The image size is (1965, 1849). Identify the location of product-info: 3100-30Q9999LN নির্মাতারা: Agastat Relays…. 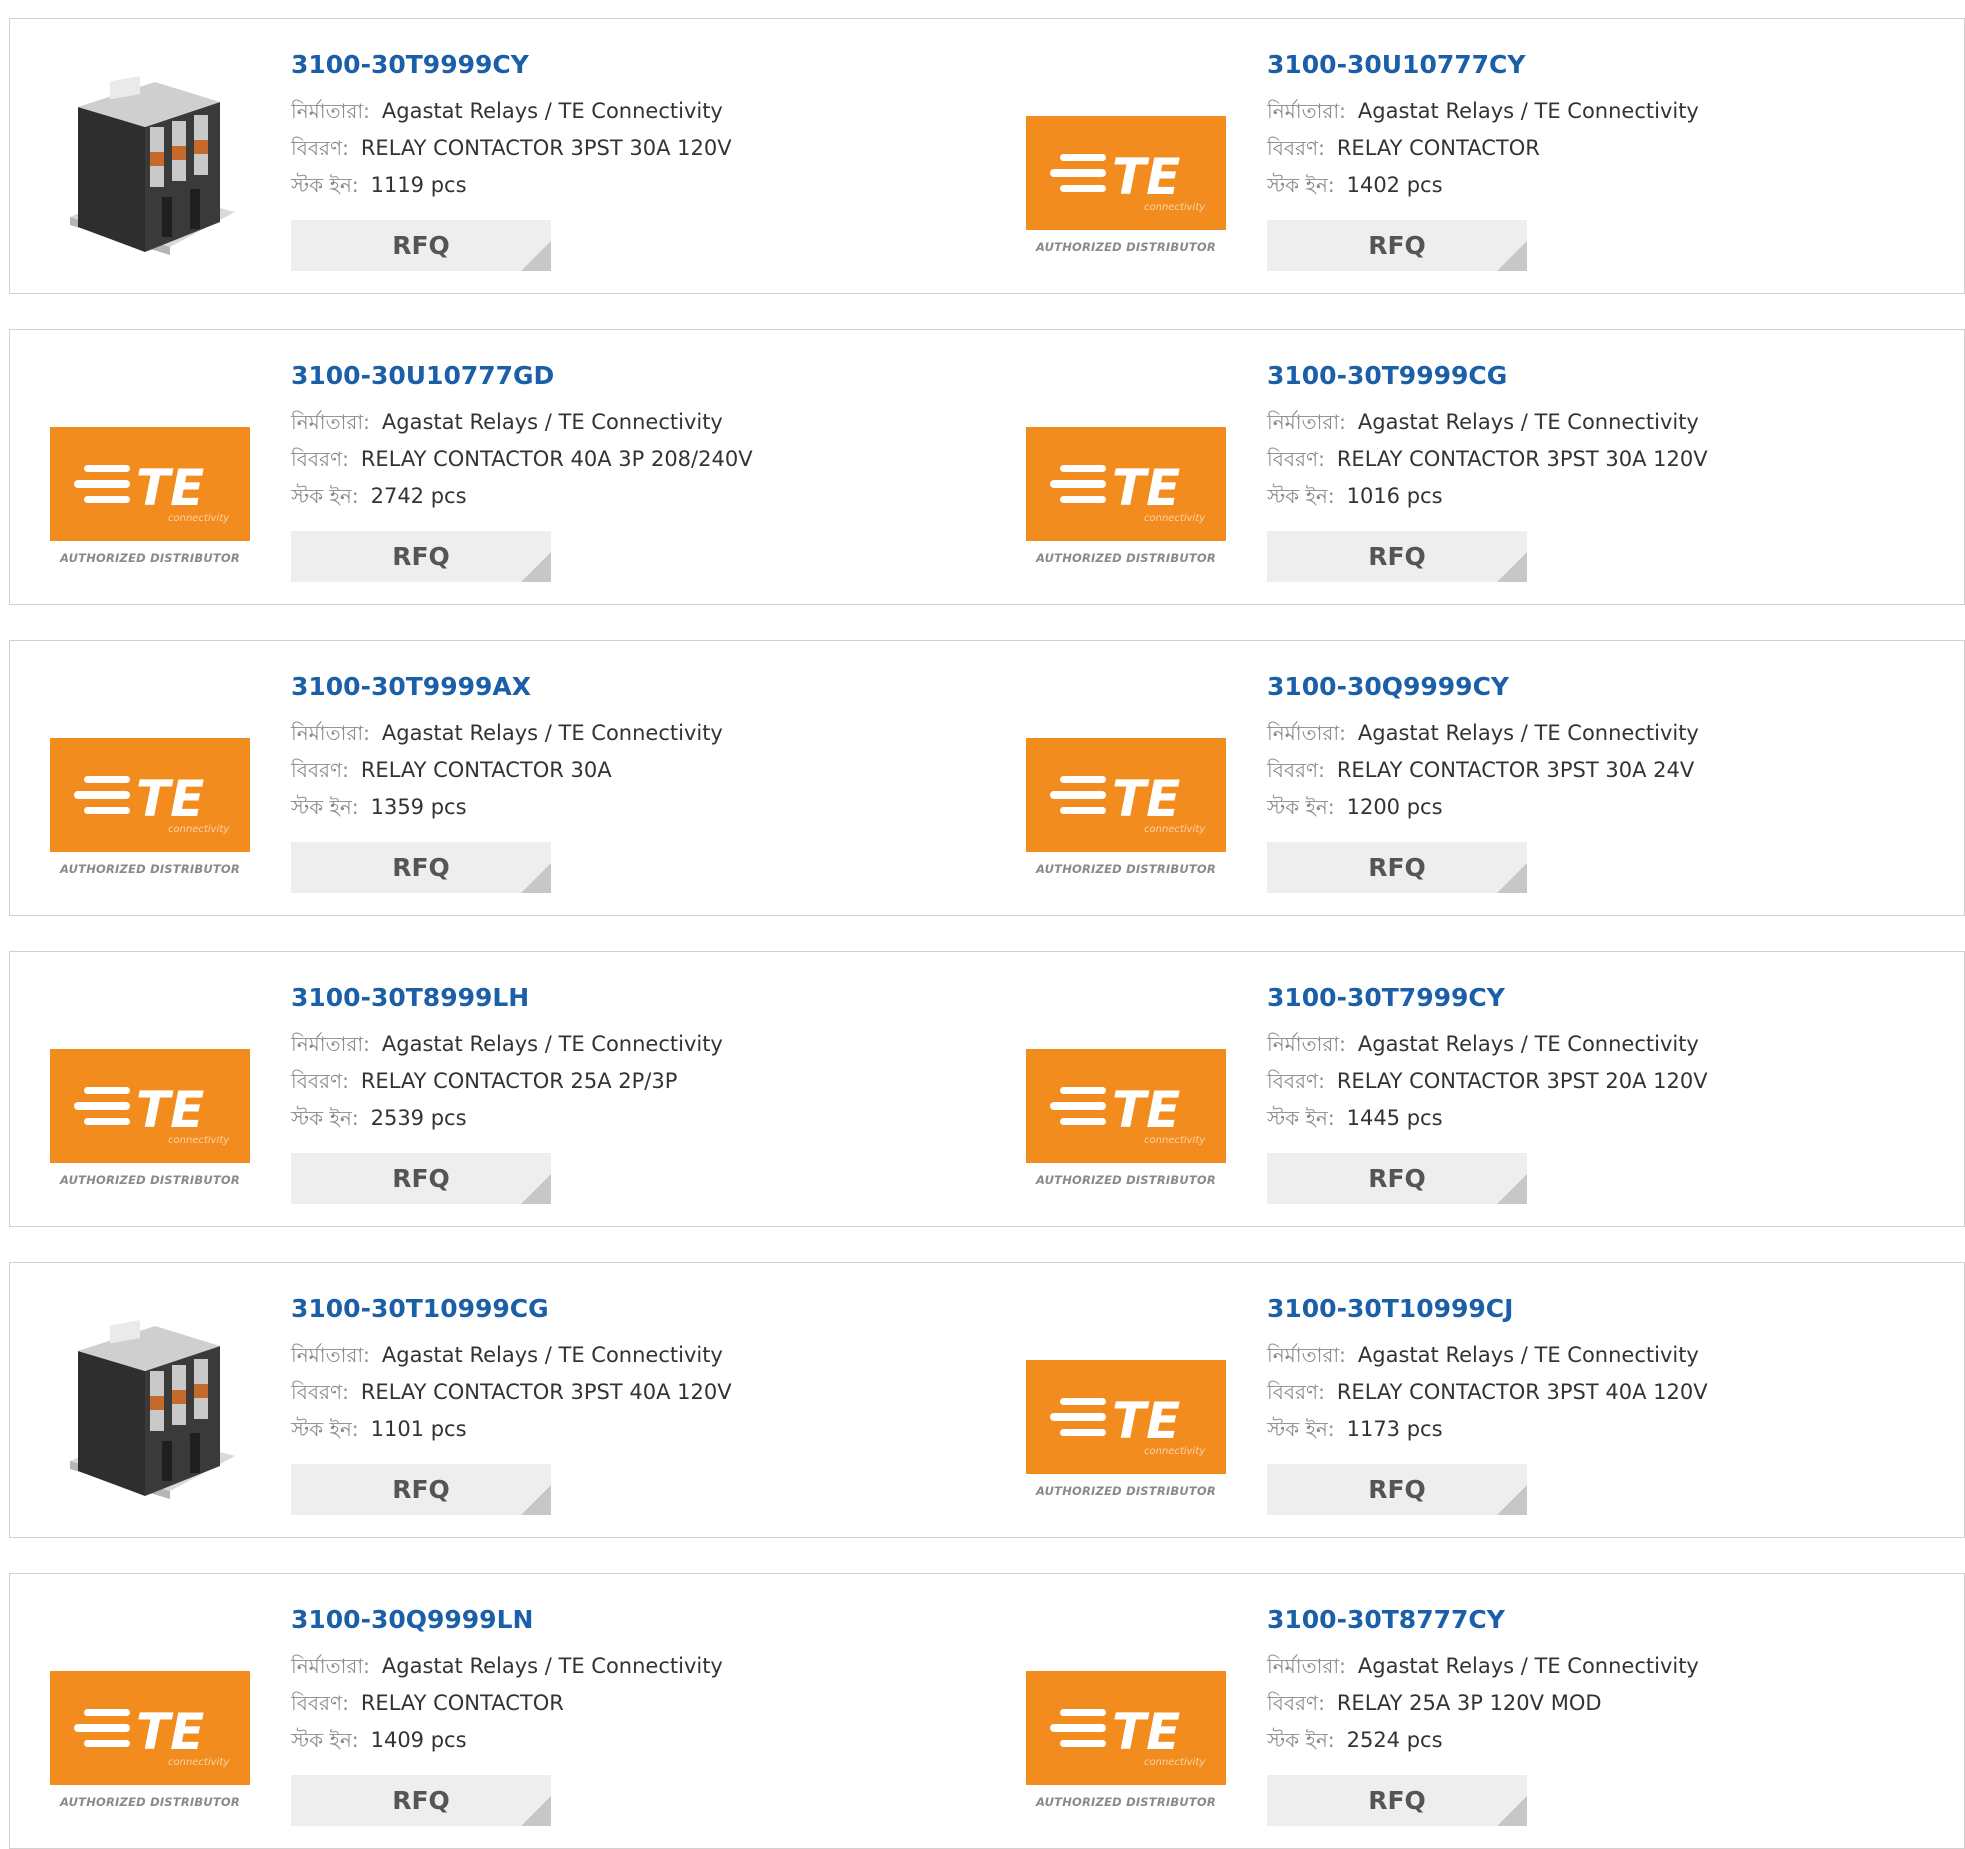
(621, 1680).